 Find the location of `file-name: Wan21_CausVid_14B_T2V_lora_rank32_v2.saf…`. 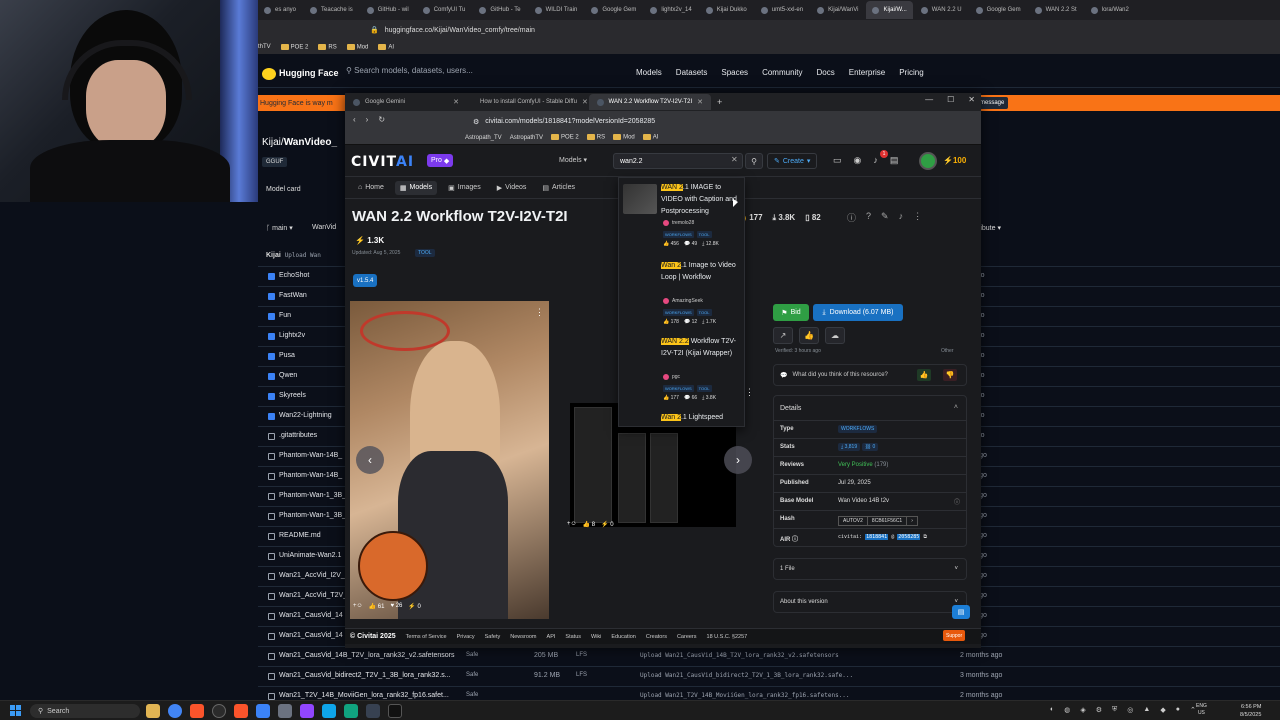

file-name: Wan21_CausVid_14B_T2V_lora_rank32_v2.saf… is located at coordinates (367, 655).